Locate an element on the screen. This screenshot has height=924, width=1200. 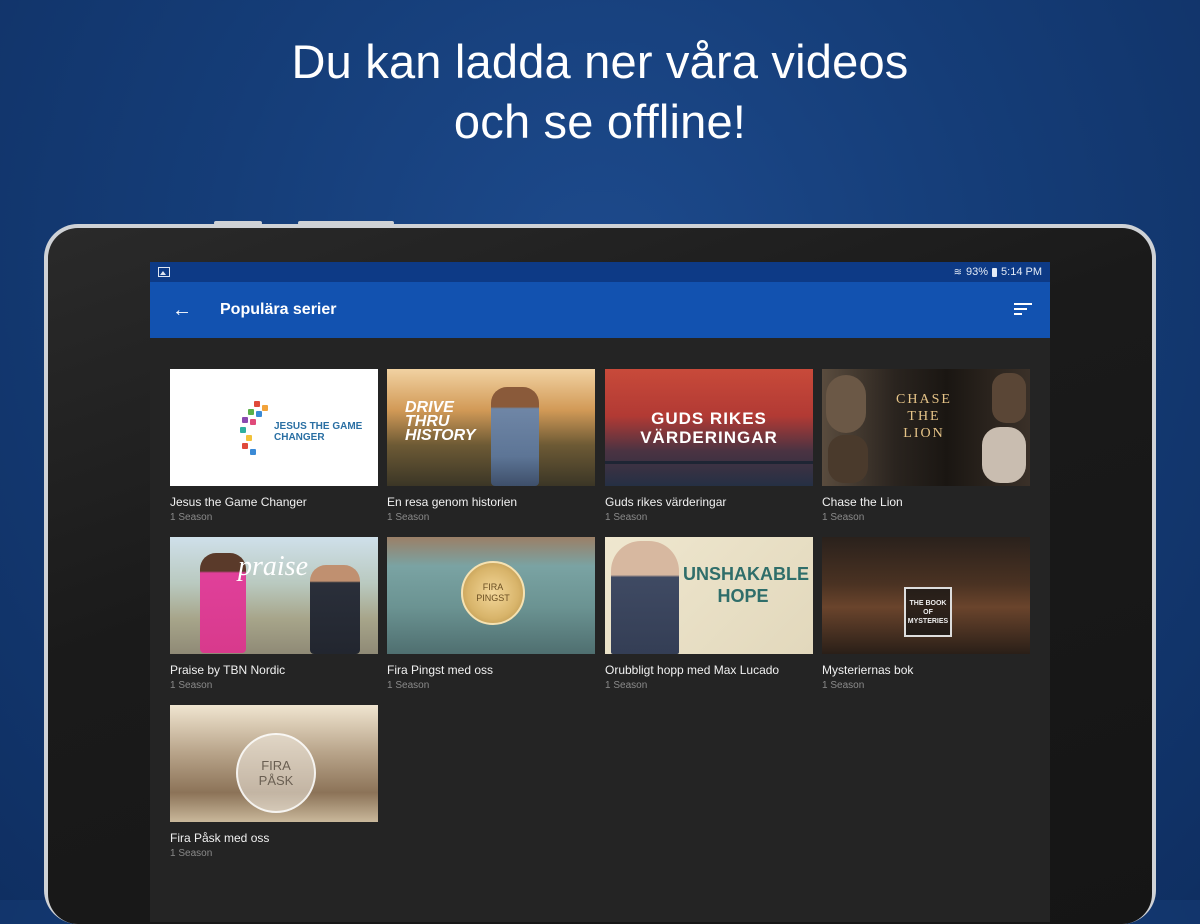
thumbnail-seal: FIRA PÅSK is located at coordinates (276, 773).